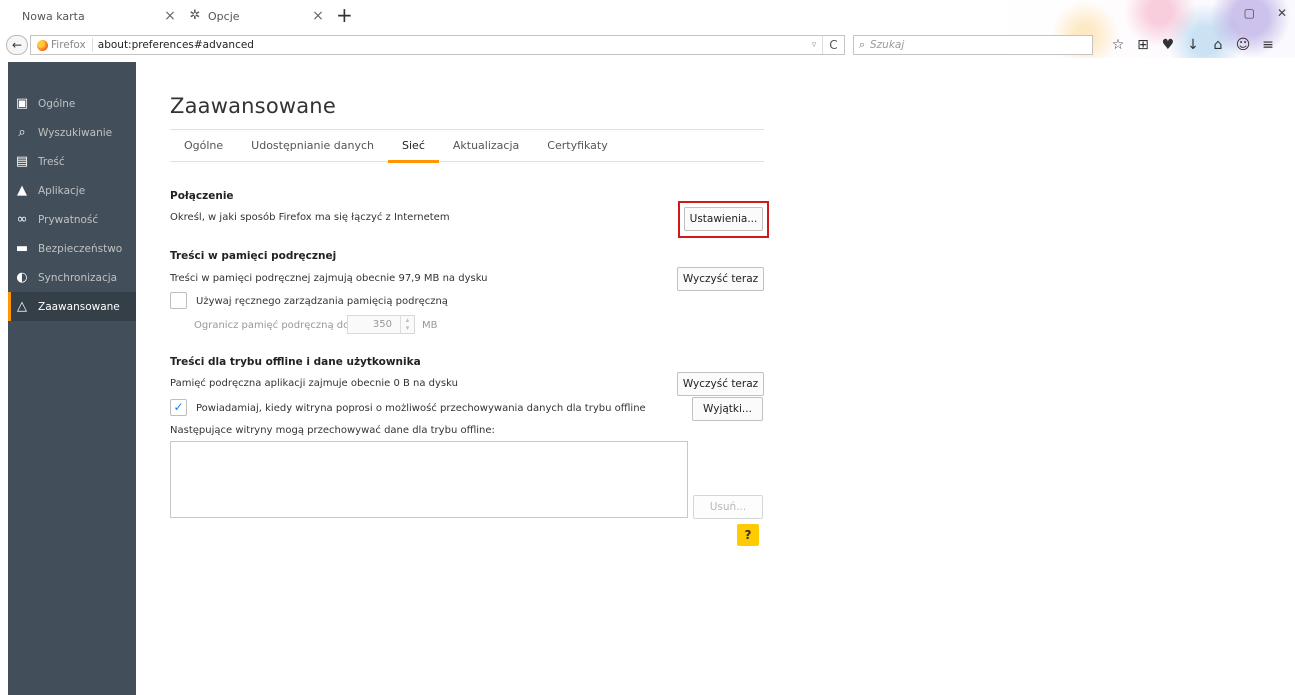 This screenshot has height=695, width=1295. What do you see at coordinates (814, 45) in the screenshot?
I see `dropmarker-icon: ▿` at bounding box center [814, 45].